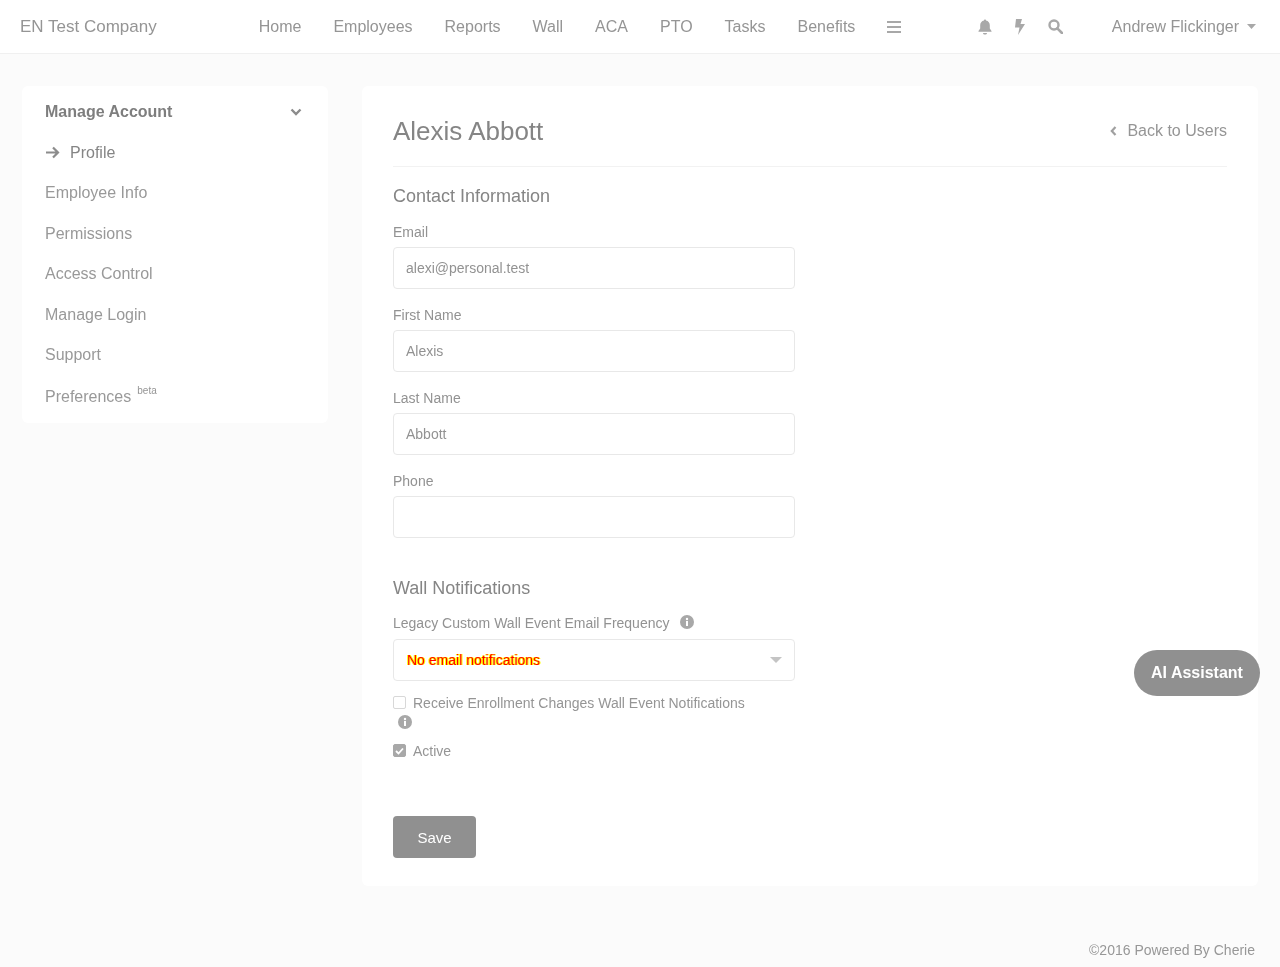 The height and width of the screenshot is (967, 1280). Describe the element at coordinates (434, 837) in the screenshot. I see `save-button: Save` at that location.